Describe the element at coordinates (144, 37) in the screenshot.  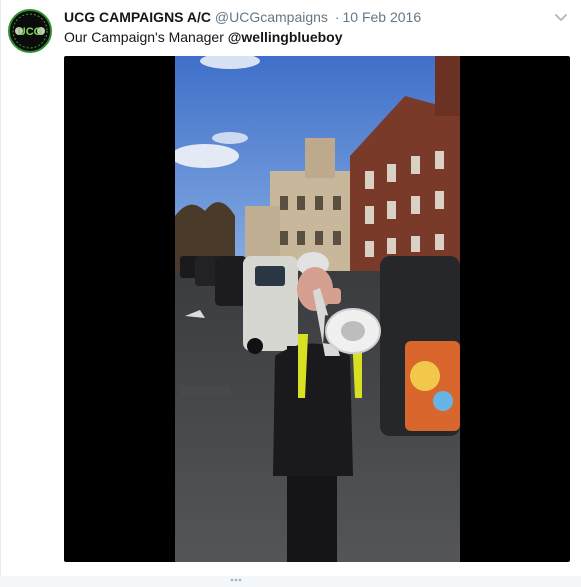
I see `tweet-text-prefix: Our Campaign's Manager` at that location.